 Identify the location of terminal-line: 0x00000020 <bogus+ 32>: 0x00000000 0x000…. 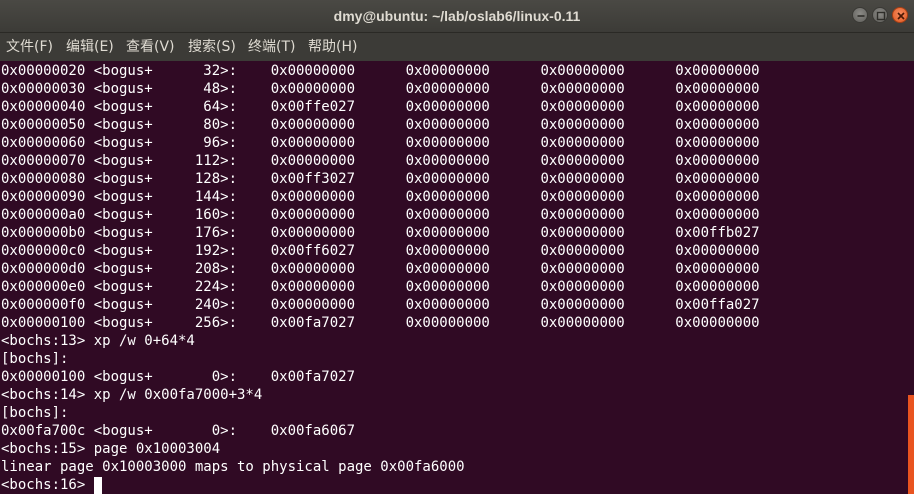
(380, 71).